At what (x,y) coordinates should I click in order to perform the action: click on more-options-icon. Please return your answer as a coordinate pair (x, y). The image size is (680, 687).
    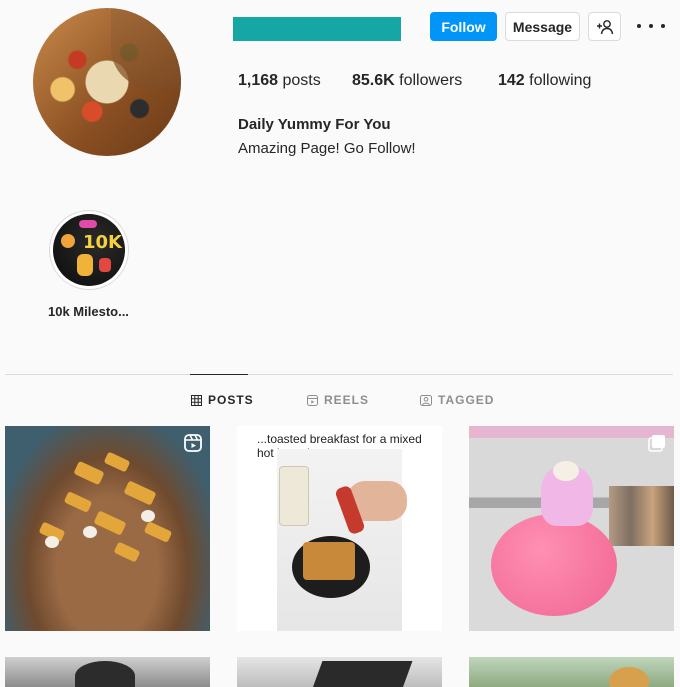
    Looking at the image, I should click on (651, 26).